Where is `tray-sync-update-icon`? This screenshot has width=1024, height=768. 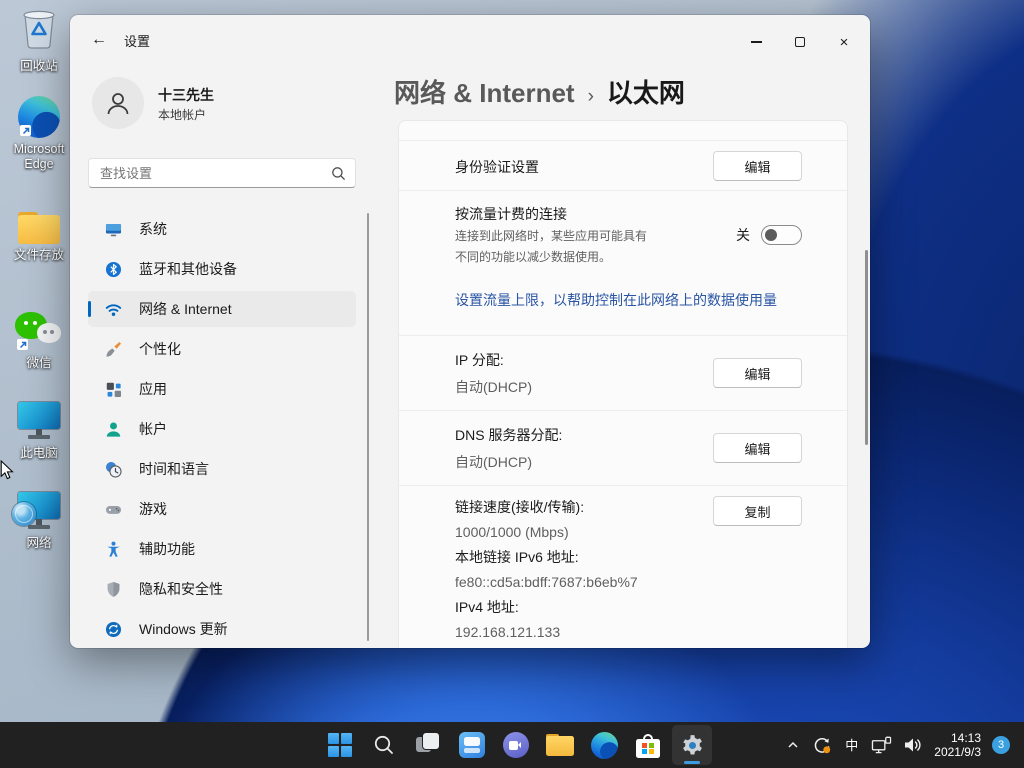 tray-sync-update-icon is located at coordinates (821, 745).